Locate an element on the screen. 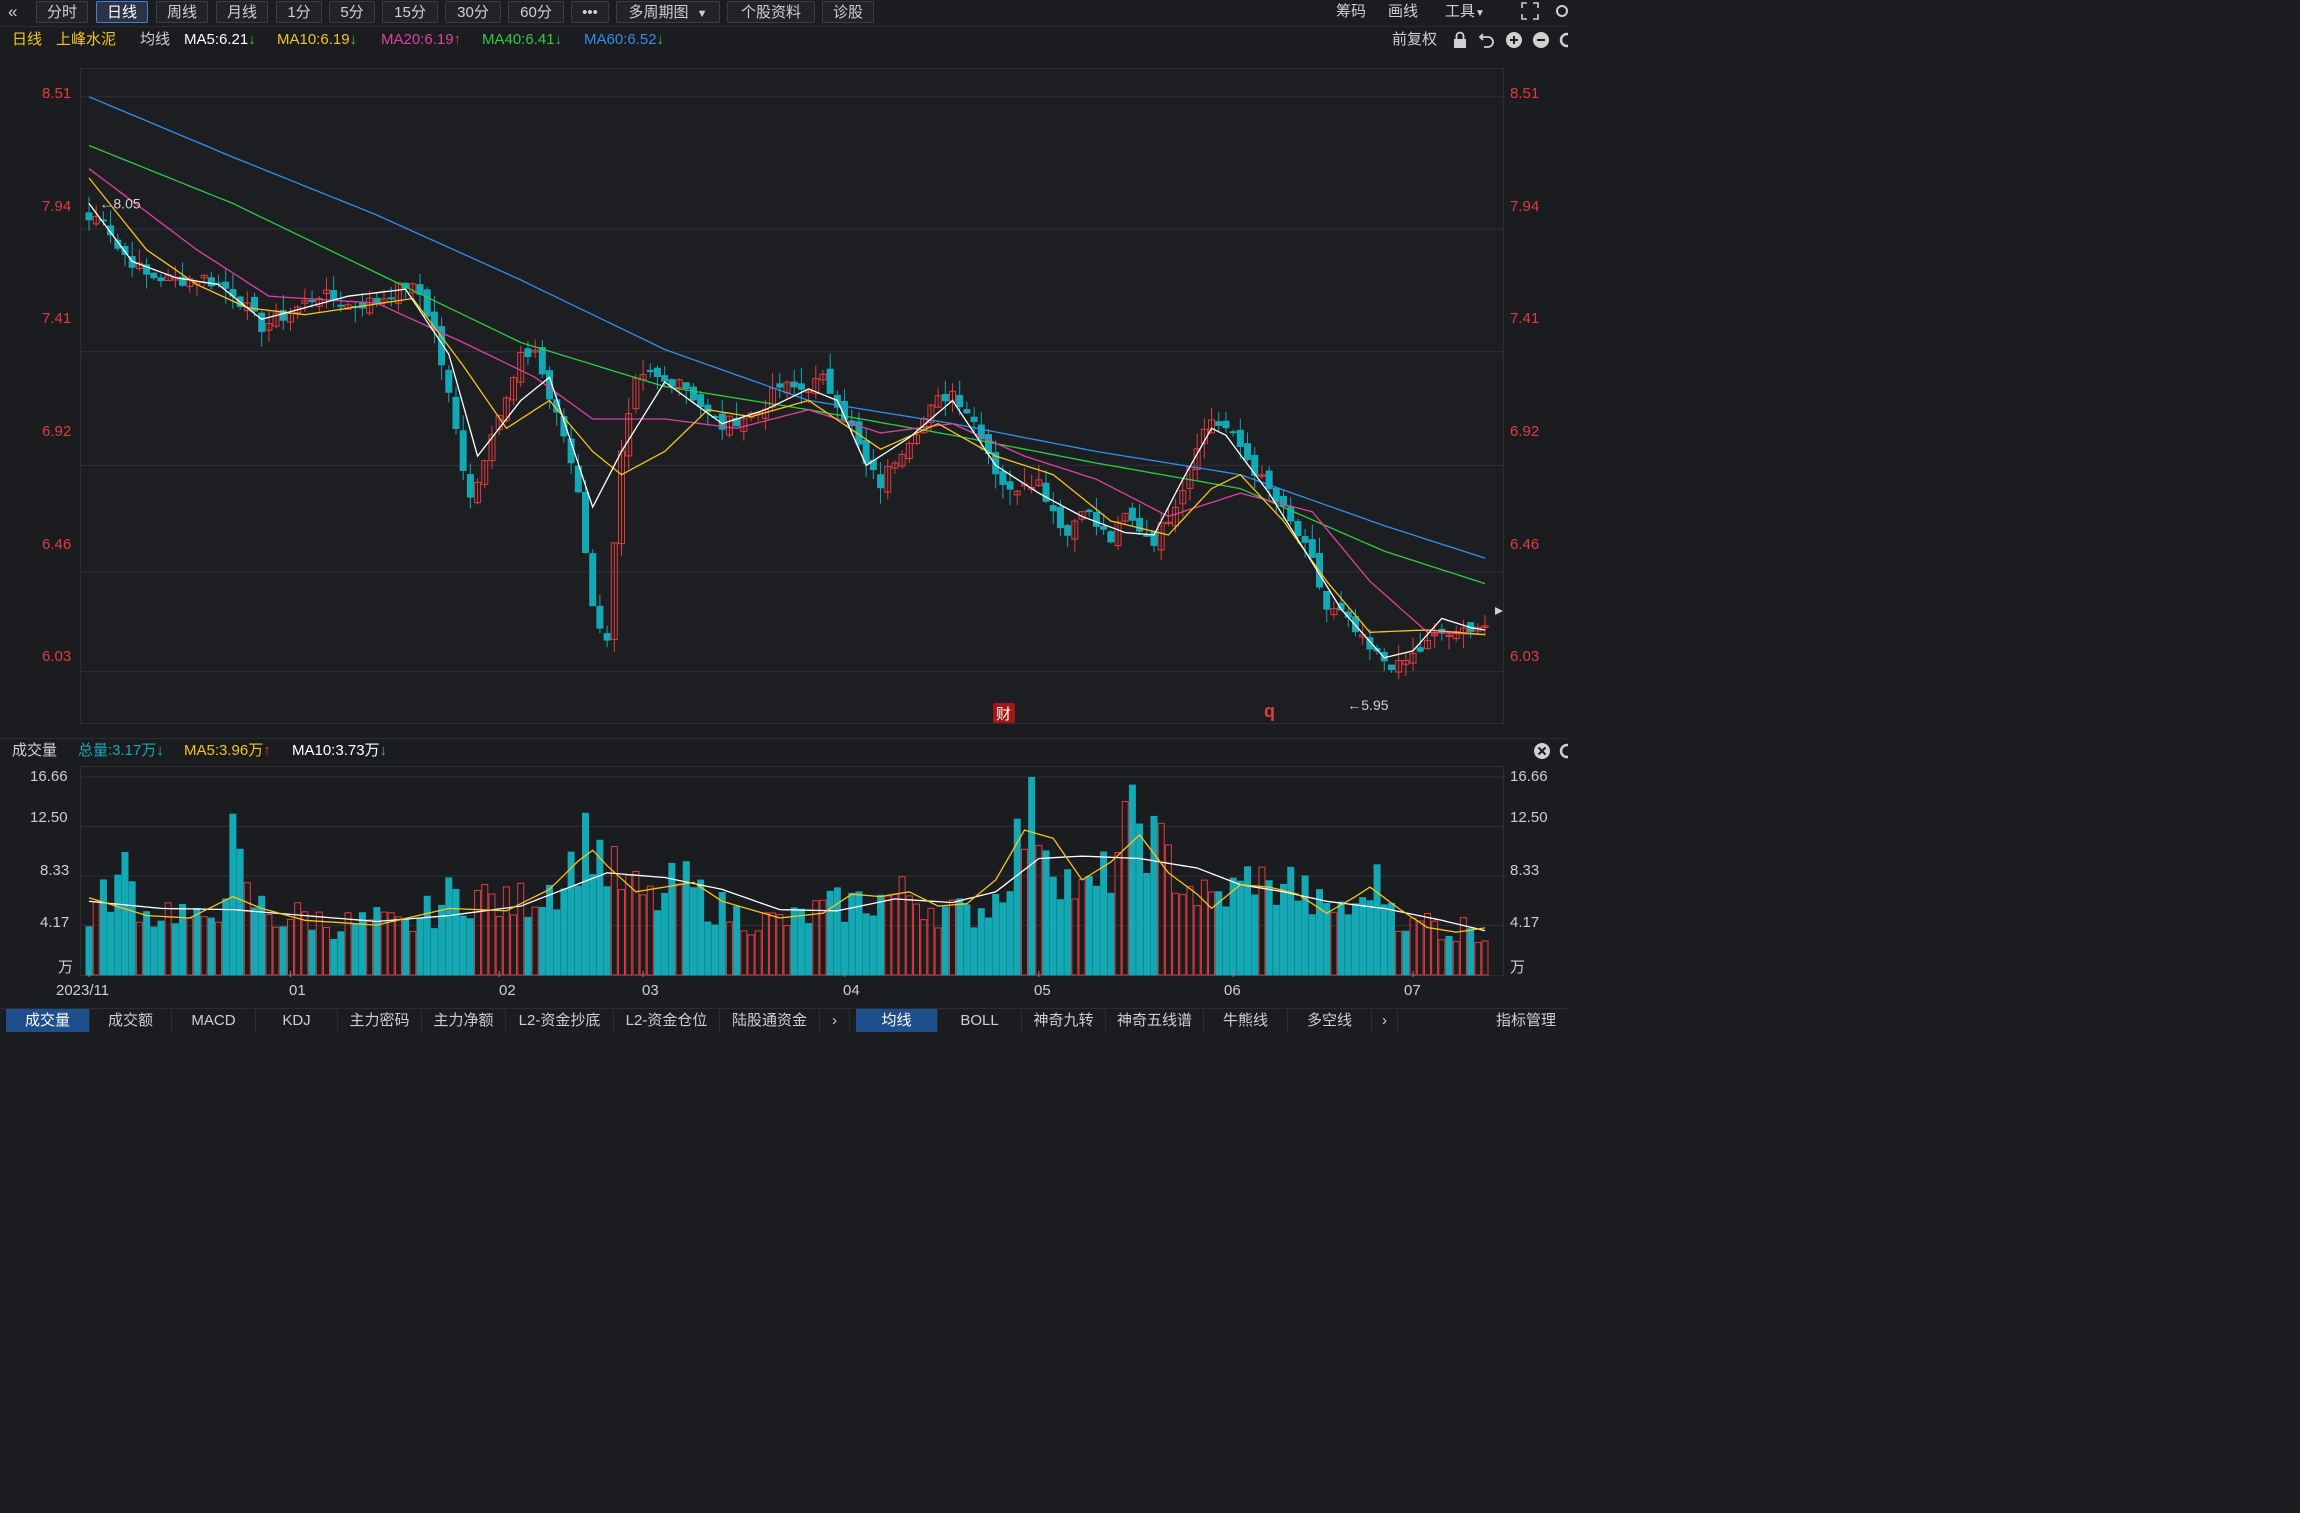 The image size is (2300, 1513). period-tab-30min: 30分 is located at coordinates (473, 12).